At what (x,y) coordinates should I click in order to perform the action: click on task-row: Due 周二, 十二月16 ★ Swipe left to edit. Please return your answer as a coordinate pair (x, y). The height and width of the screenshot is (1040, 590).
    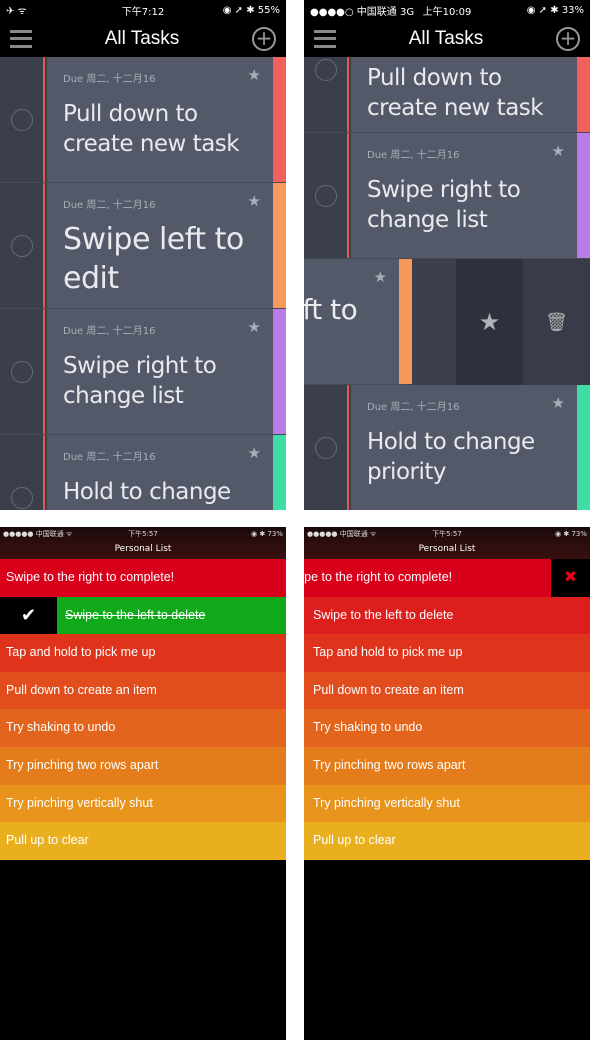
    Looking at the image, I should click on (143, 246).